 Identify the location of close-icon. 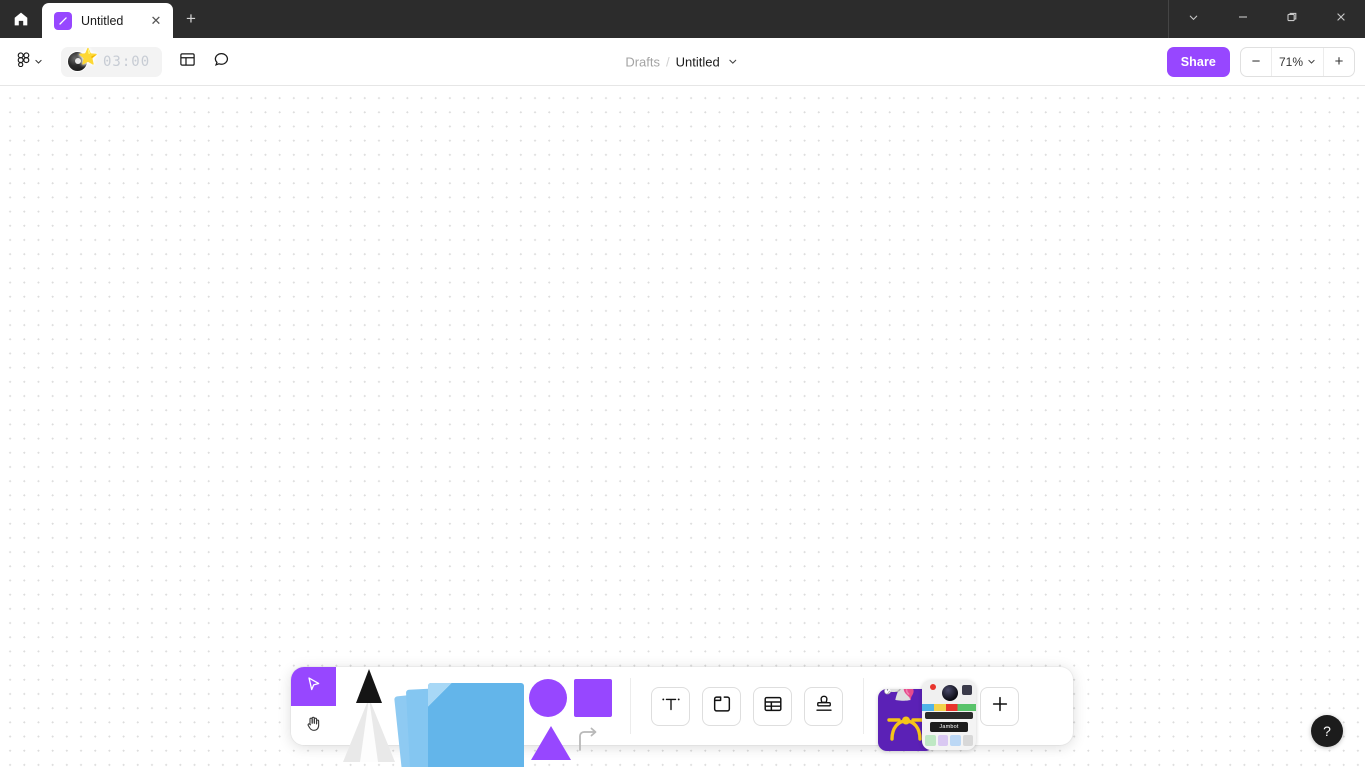
(1341, 19).